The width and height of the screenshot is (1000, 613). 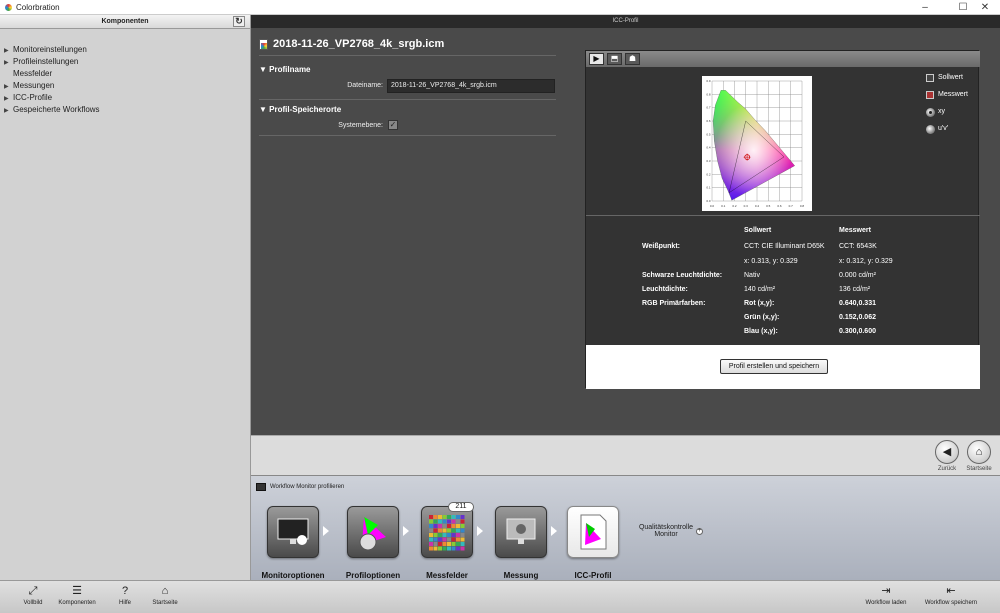 I want to click on sidebar-item-messfelder: Messfelder, so click(x=52, y=74).